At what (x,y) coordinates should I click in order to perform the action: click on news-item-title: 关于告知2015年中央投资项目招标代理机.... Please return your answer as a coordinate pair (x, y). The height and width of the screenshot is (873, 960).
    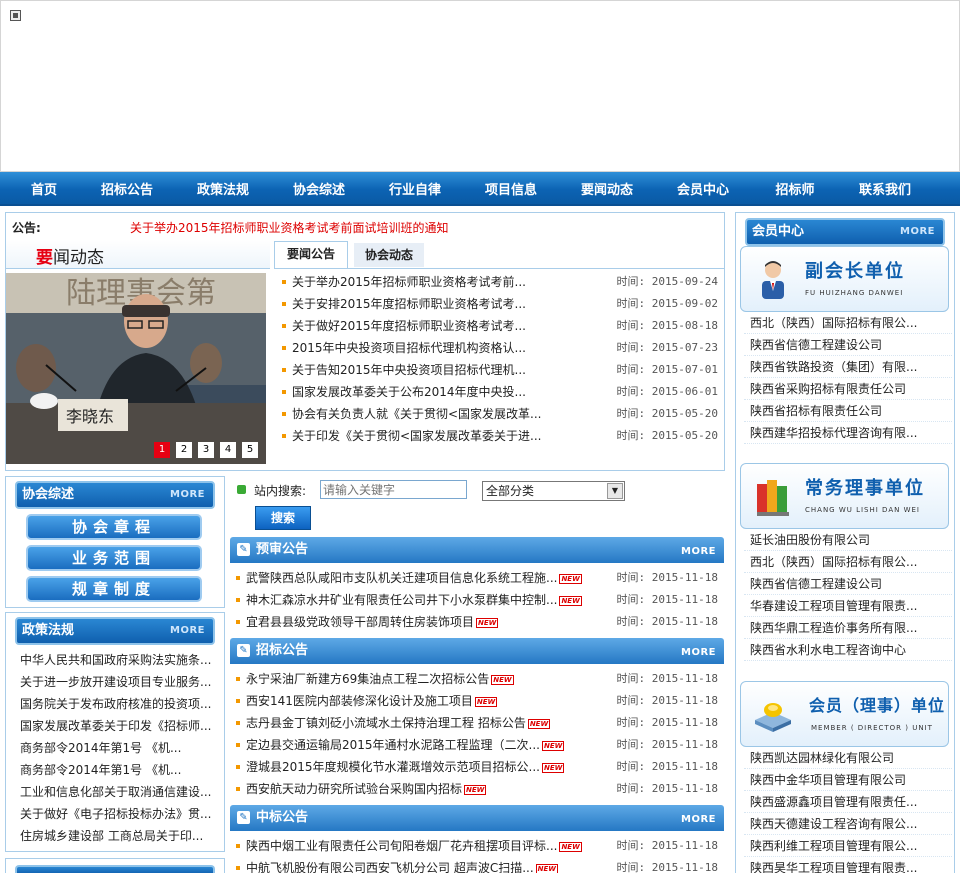
    Looking at the image, I should click on (409, 370).